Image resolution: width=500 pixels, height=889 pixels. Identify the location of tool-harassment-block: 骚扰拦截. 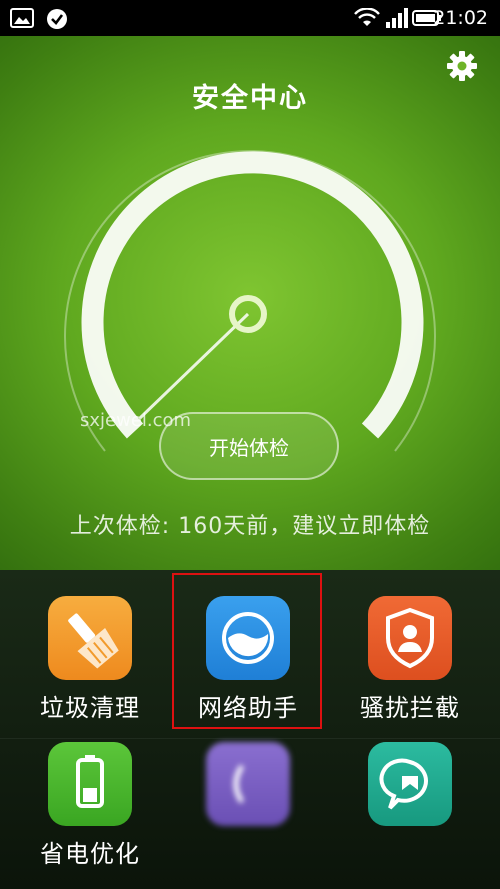
(410, 659).